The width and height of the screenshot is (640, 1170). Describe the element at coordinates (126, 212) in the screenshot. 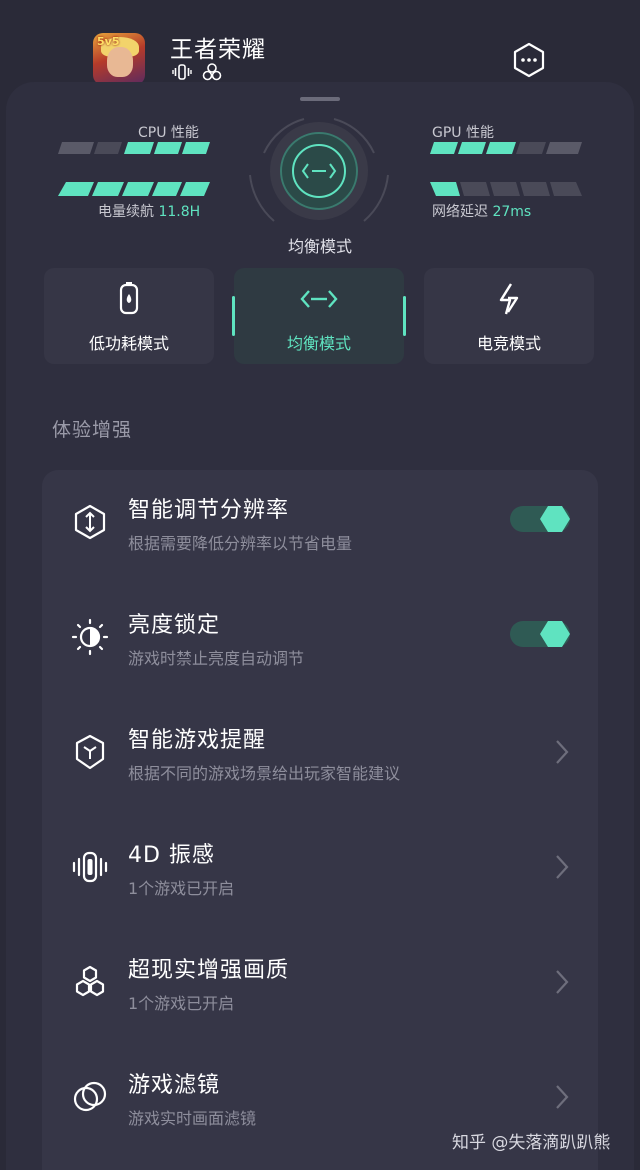

I see `battery-label: 电量续航` at that location.